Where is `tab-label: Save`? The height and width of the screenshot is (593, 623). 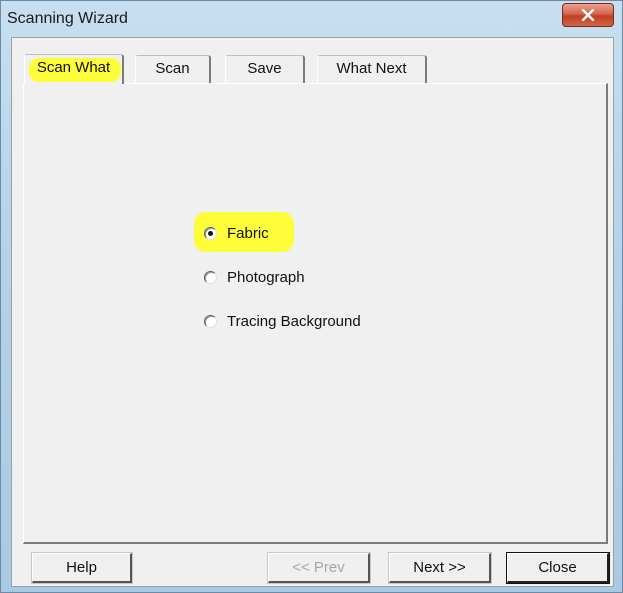
tab-label: Save is located at coordinates (264, 68).